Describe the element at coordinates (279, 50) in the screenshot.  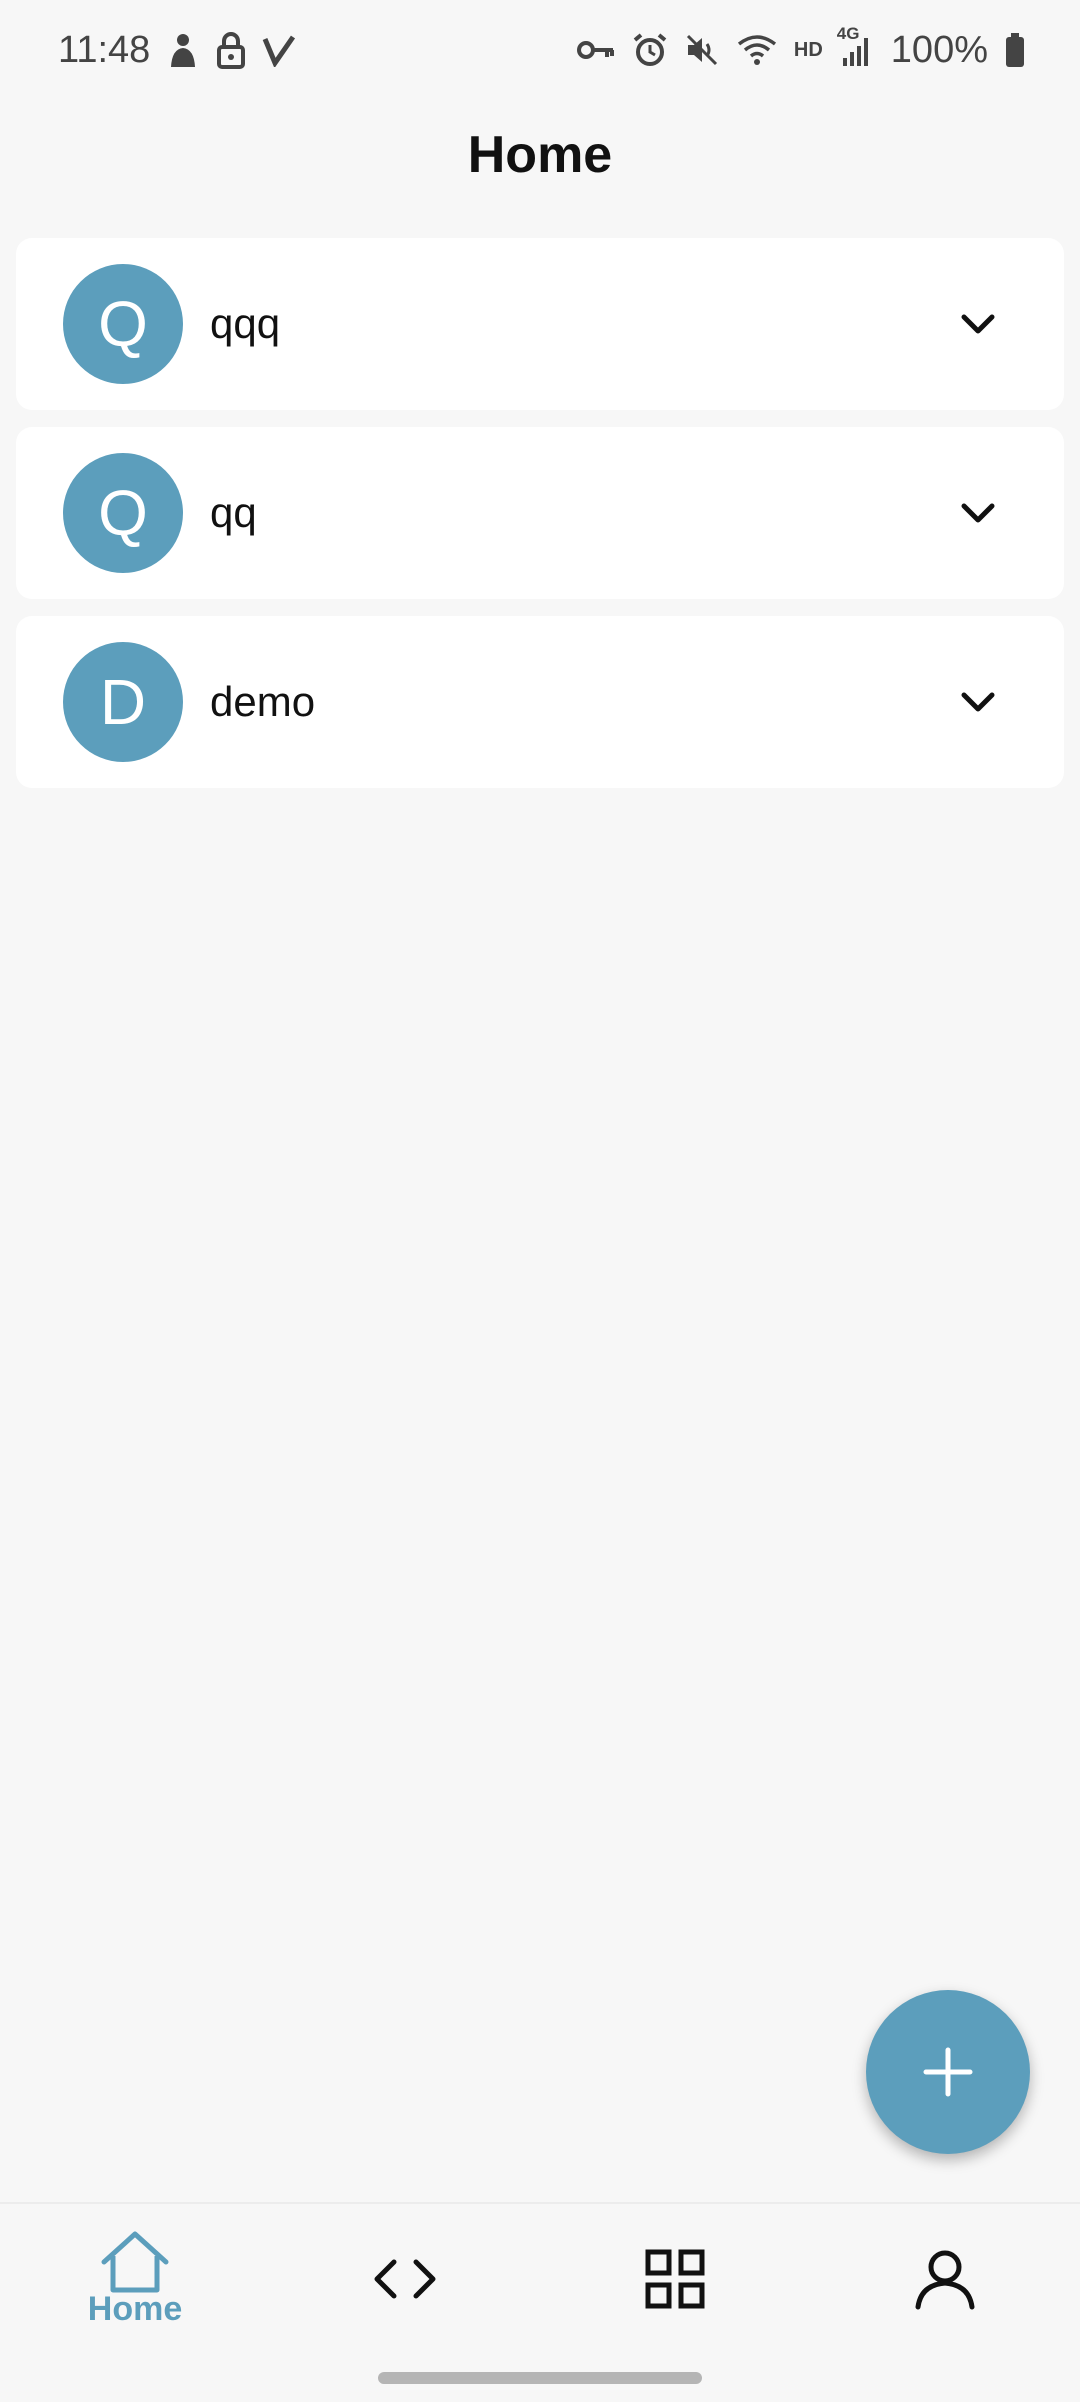
I see `v-icon` at that location.